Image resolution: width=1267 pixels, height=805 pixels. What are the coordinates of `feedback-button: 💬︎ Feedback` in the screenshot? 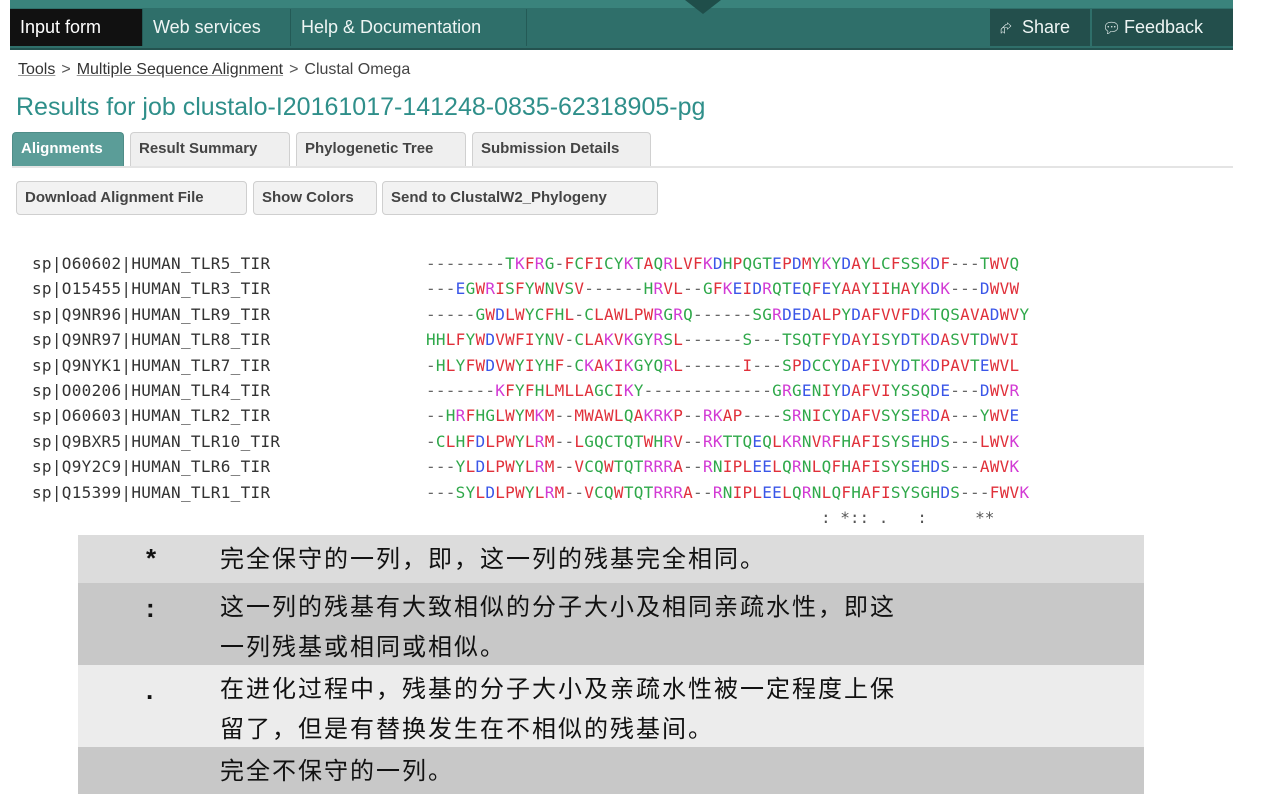 It's located at (1162, 27).